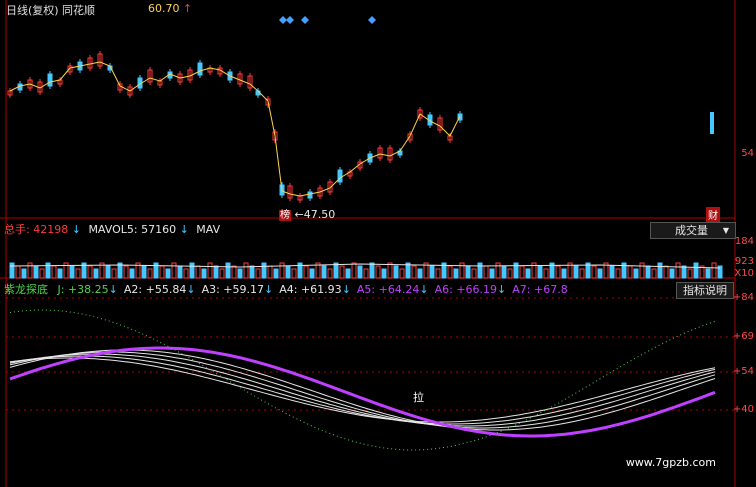 This screenshot has height=487, width=756. What do you see at coordinates (51, 229) in the screenshot?
I see `total-volume-value: 42198` at bounding box center [51, 229].